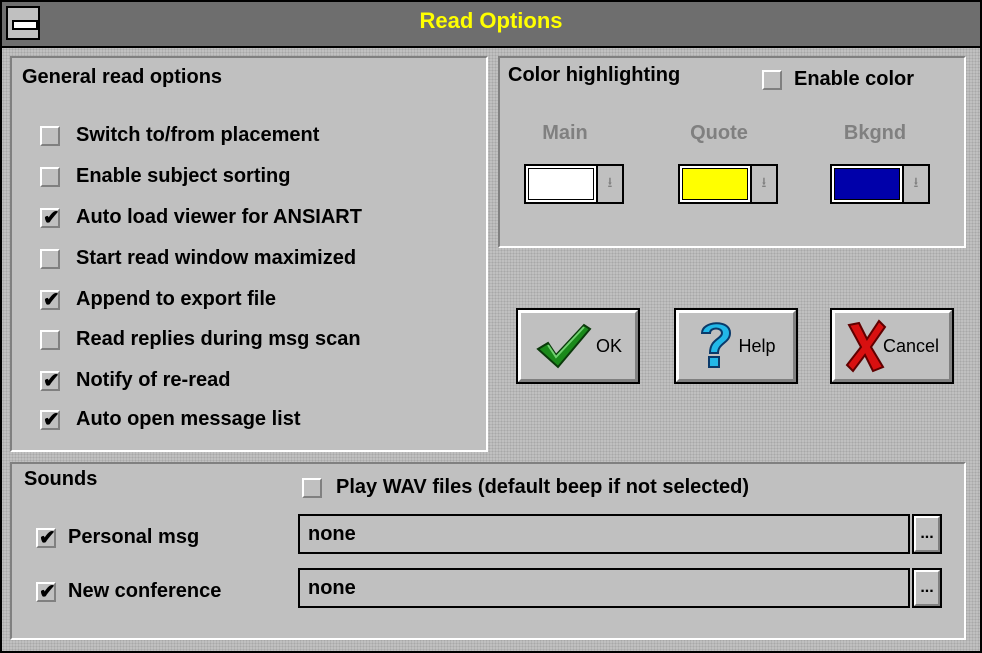 The image size is (982, 653). I want to click on option-start-maximized: Start read window maximized, so click(198, 258).